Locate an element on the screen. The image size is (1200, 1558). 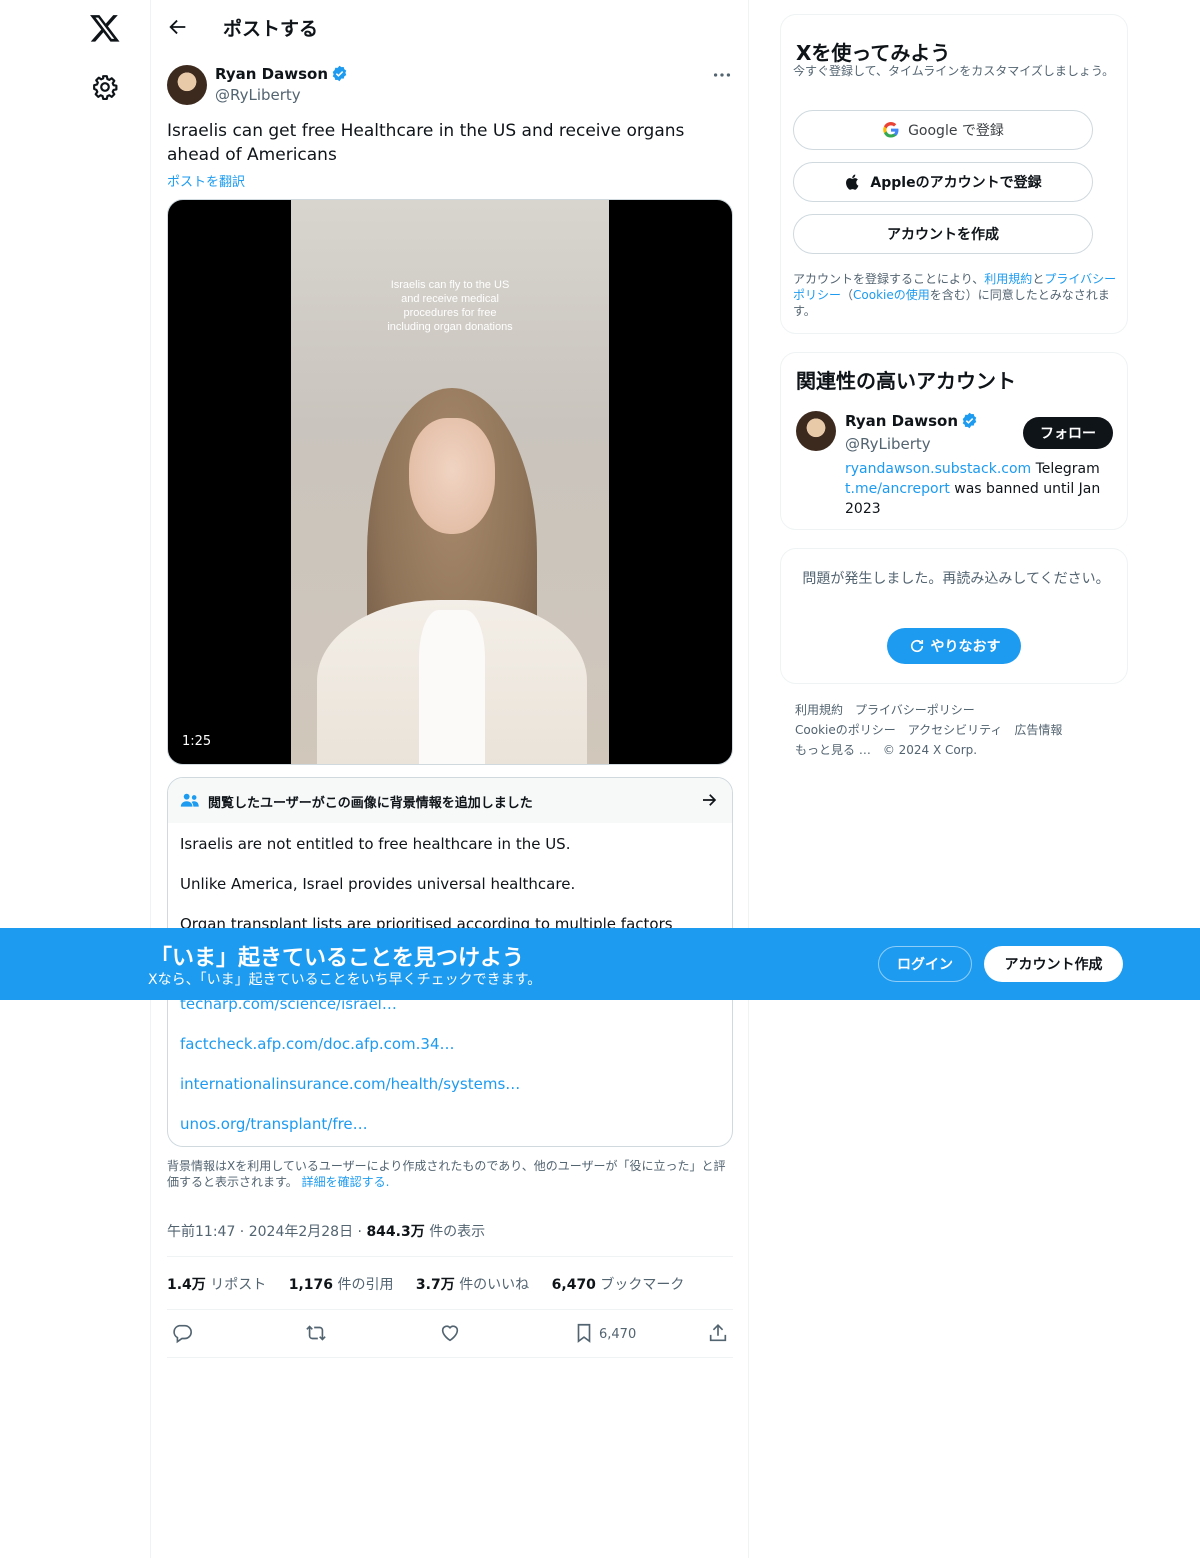
bookmark-icon is located at coordinates (584, 1333).